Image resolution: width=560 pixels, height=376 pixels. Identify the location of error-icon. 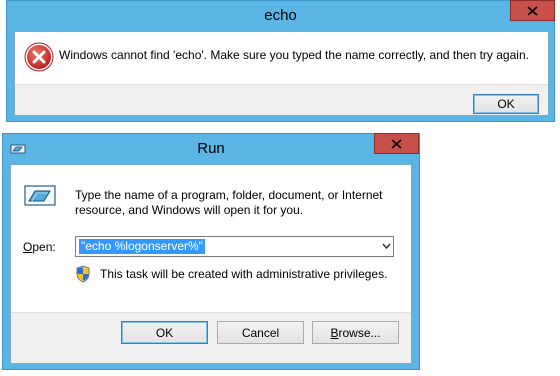
(39, 58).